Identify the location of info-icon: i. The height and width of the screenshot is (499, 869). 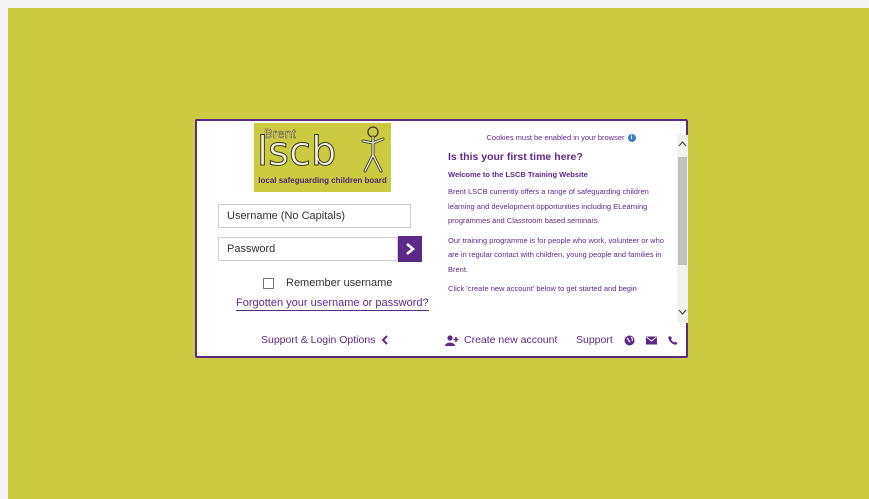
(631, 137).